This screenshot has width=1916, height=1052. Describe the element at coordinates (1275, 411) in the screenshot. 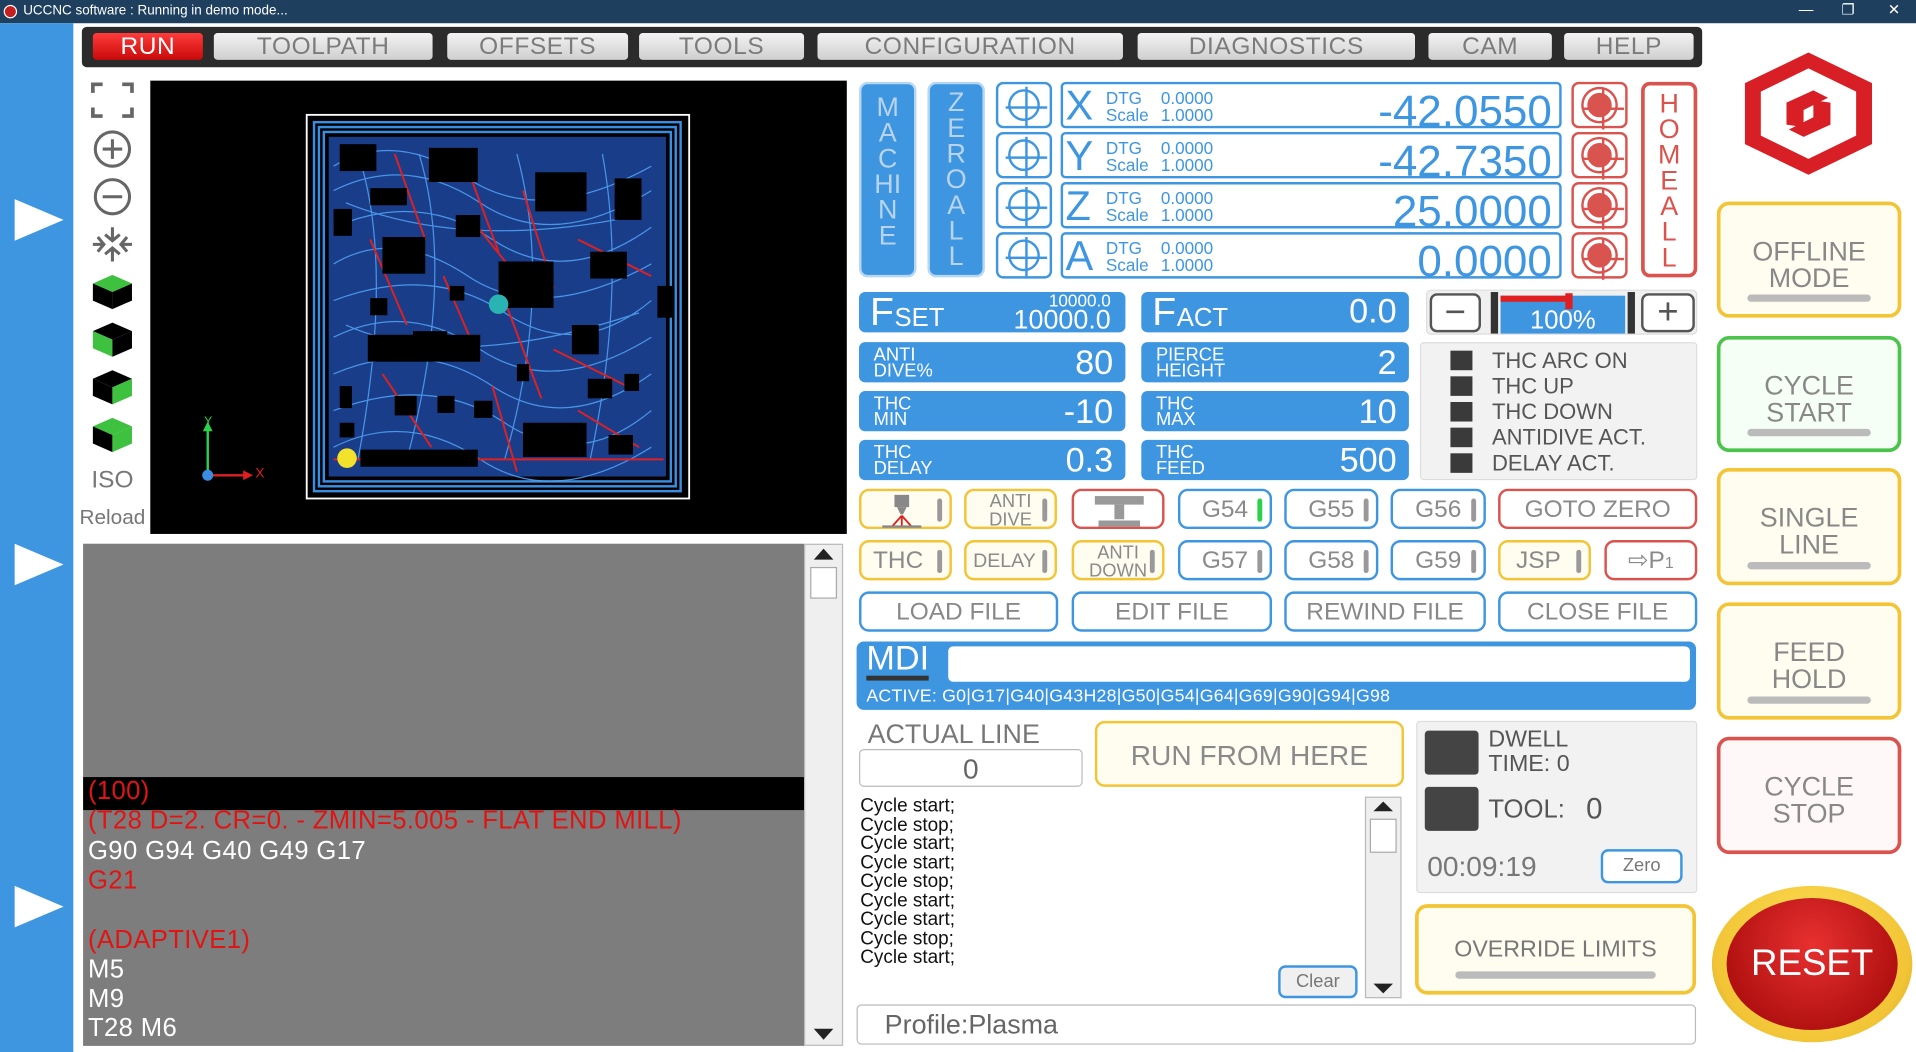

I see `thc-max-param: THC MAX 10` at that location.